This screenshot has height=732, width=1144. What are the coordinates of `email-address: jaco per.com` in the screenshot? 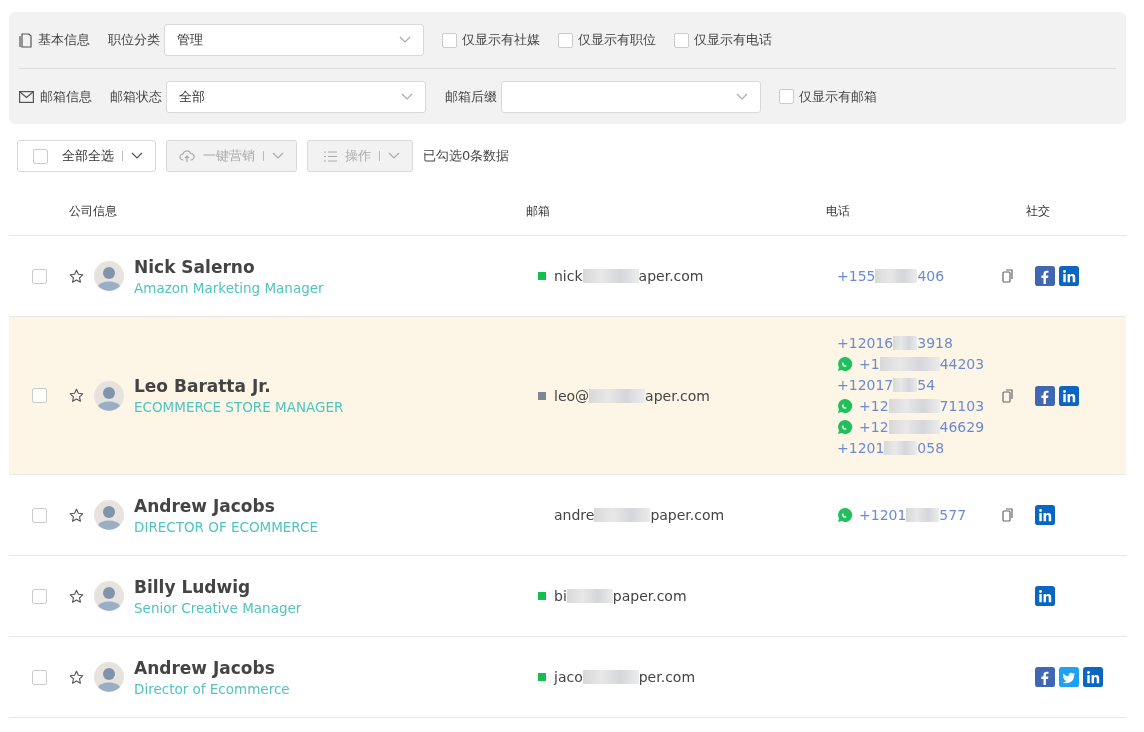 It's located at (625, 677).